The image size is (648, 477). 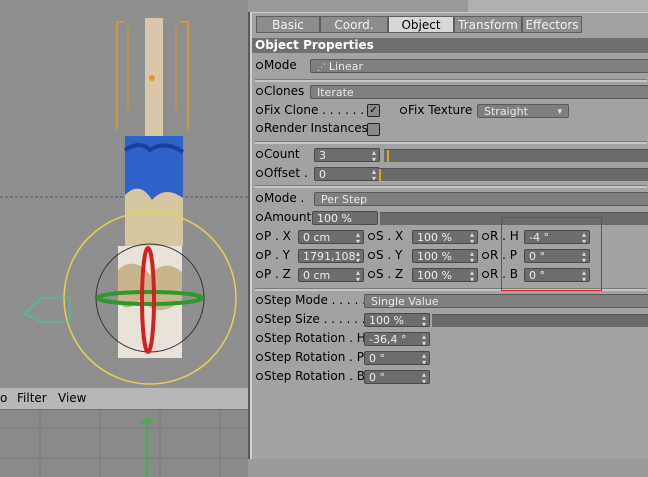 What do you see at coordinates (373, 129) in the screenshot?
I see `render-instances-checkbox` at bounding box center [373, 129].